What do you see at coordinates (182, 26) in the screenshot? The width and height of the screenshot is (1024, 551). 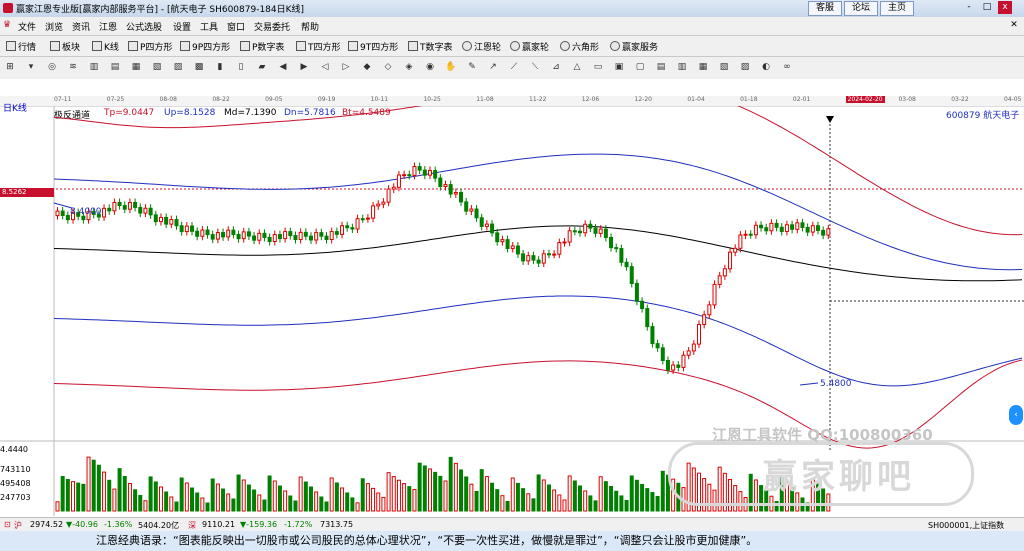 I see `menu-settings: 设置` at bounding box center [182, 26].